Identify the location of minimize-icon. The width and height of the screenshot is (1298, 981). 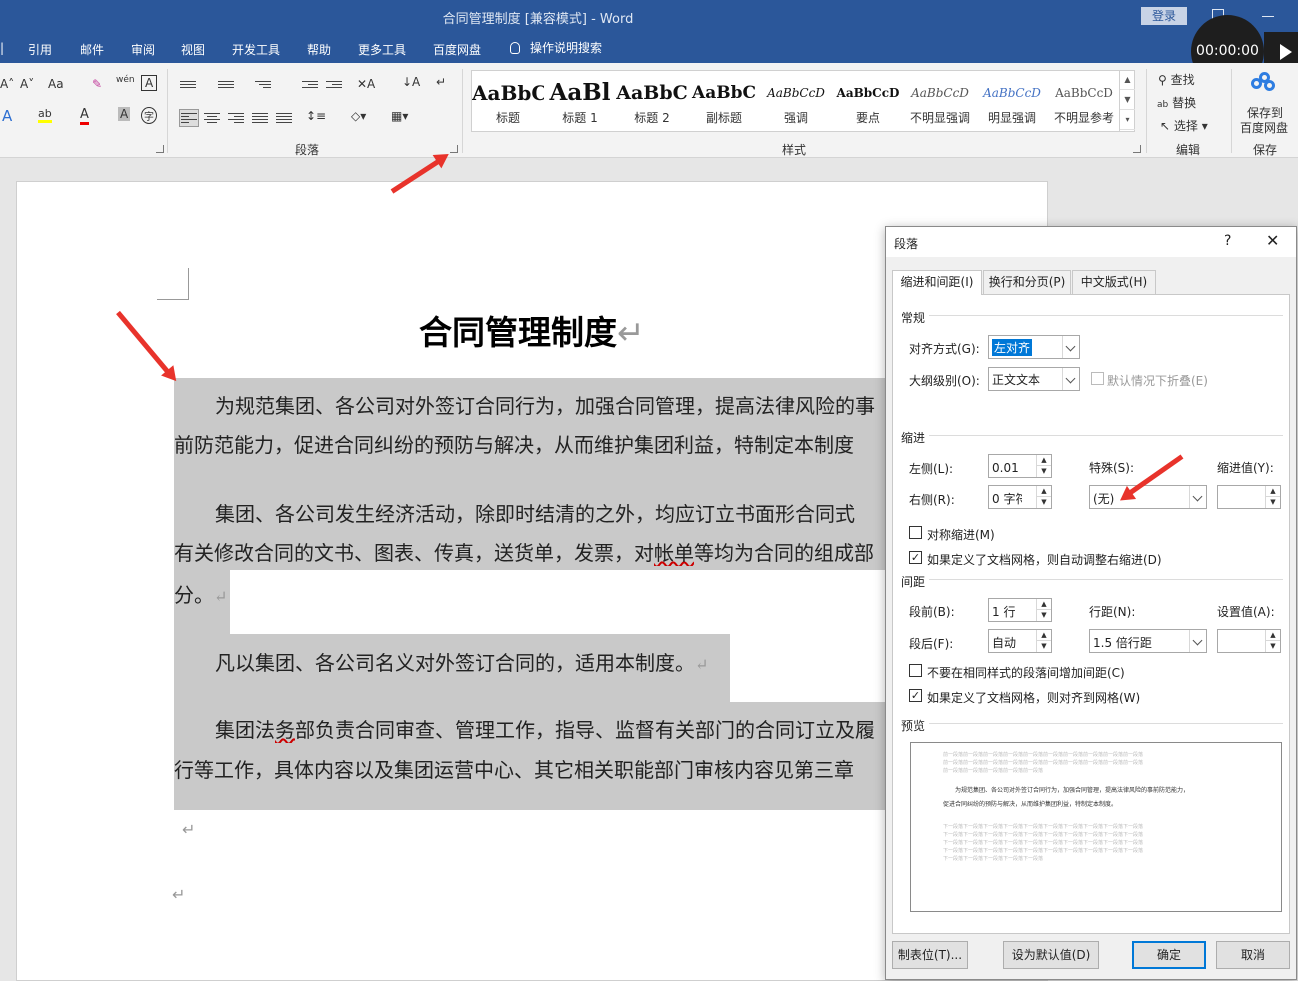
(1268, 16).